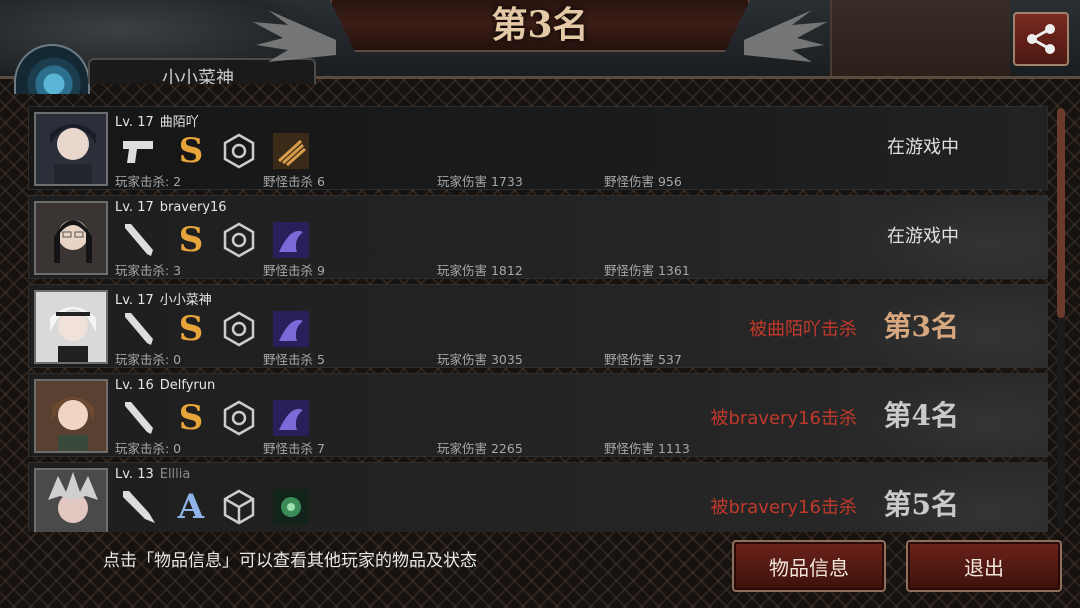 The width and height of the screenshot is (1080, 608). I want to click on equipment-icons: A, so click(224, 507).